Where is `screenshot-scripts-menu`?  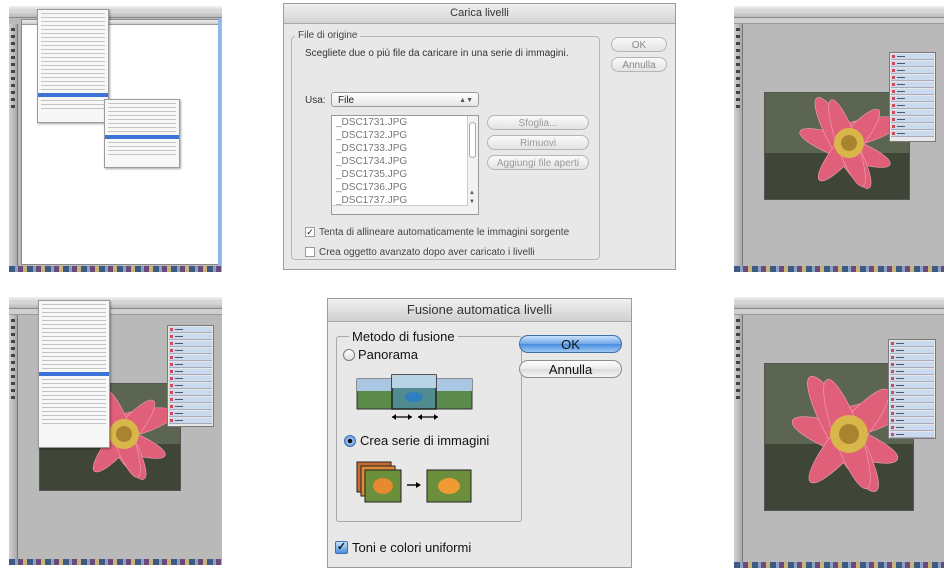 screenshot-scripts-menu is located at coordinates (115, 139).